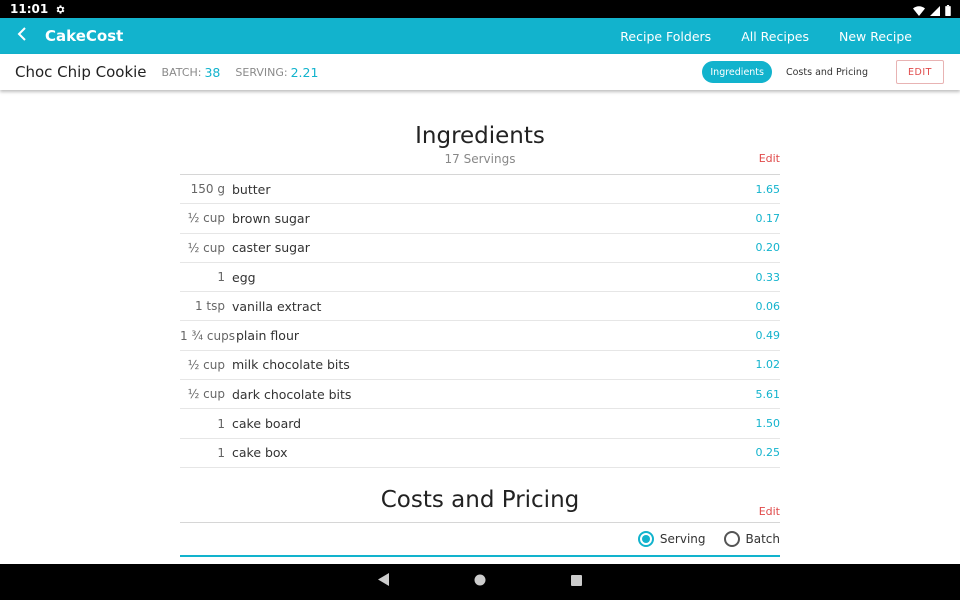  Describe the element at coordinates (480, 136) in the screenshot. I see `ingredients-title: Ingredients` at that location.